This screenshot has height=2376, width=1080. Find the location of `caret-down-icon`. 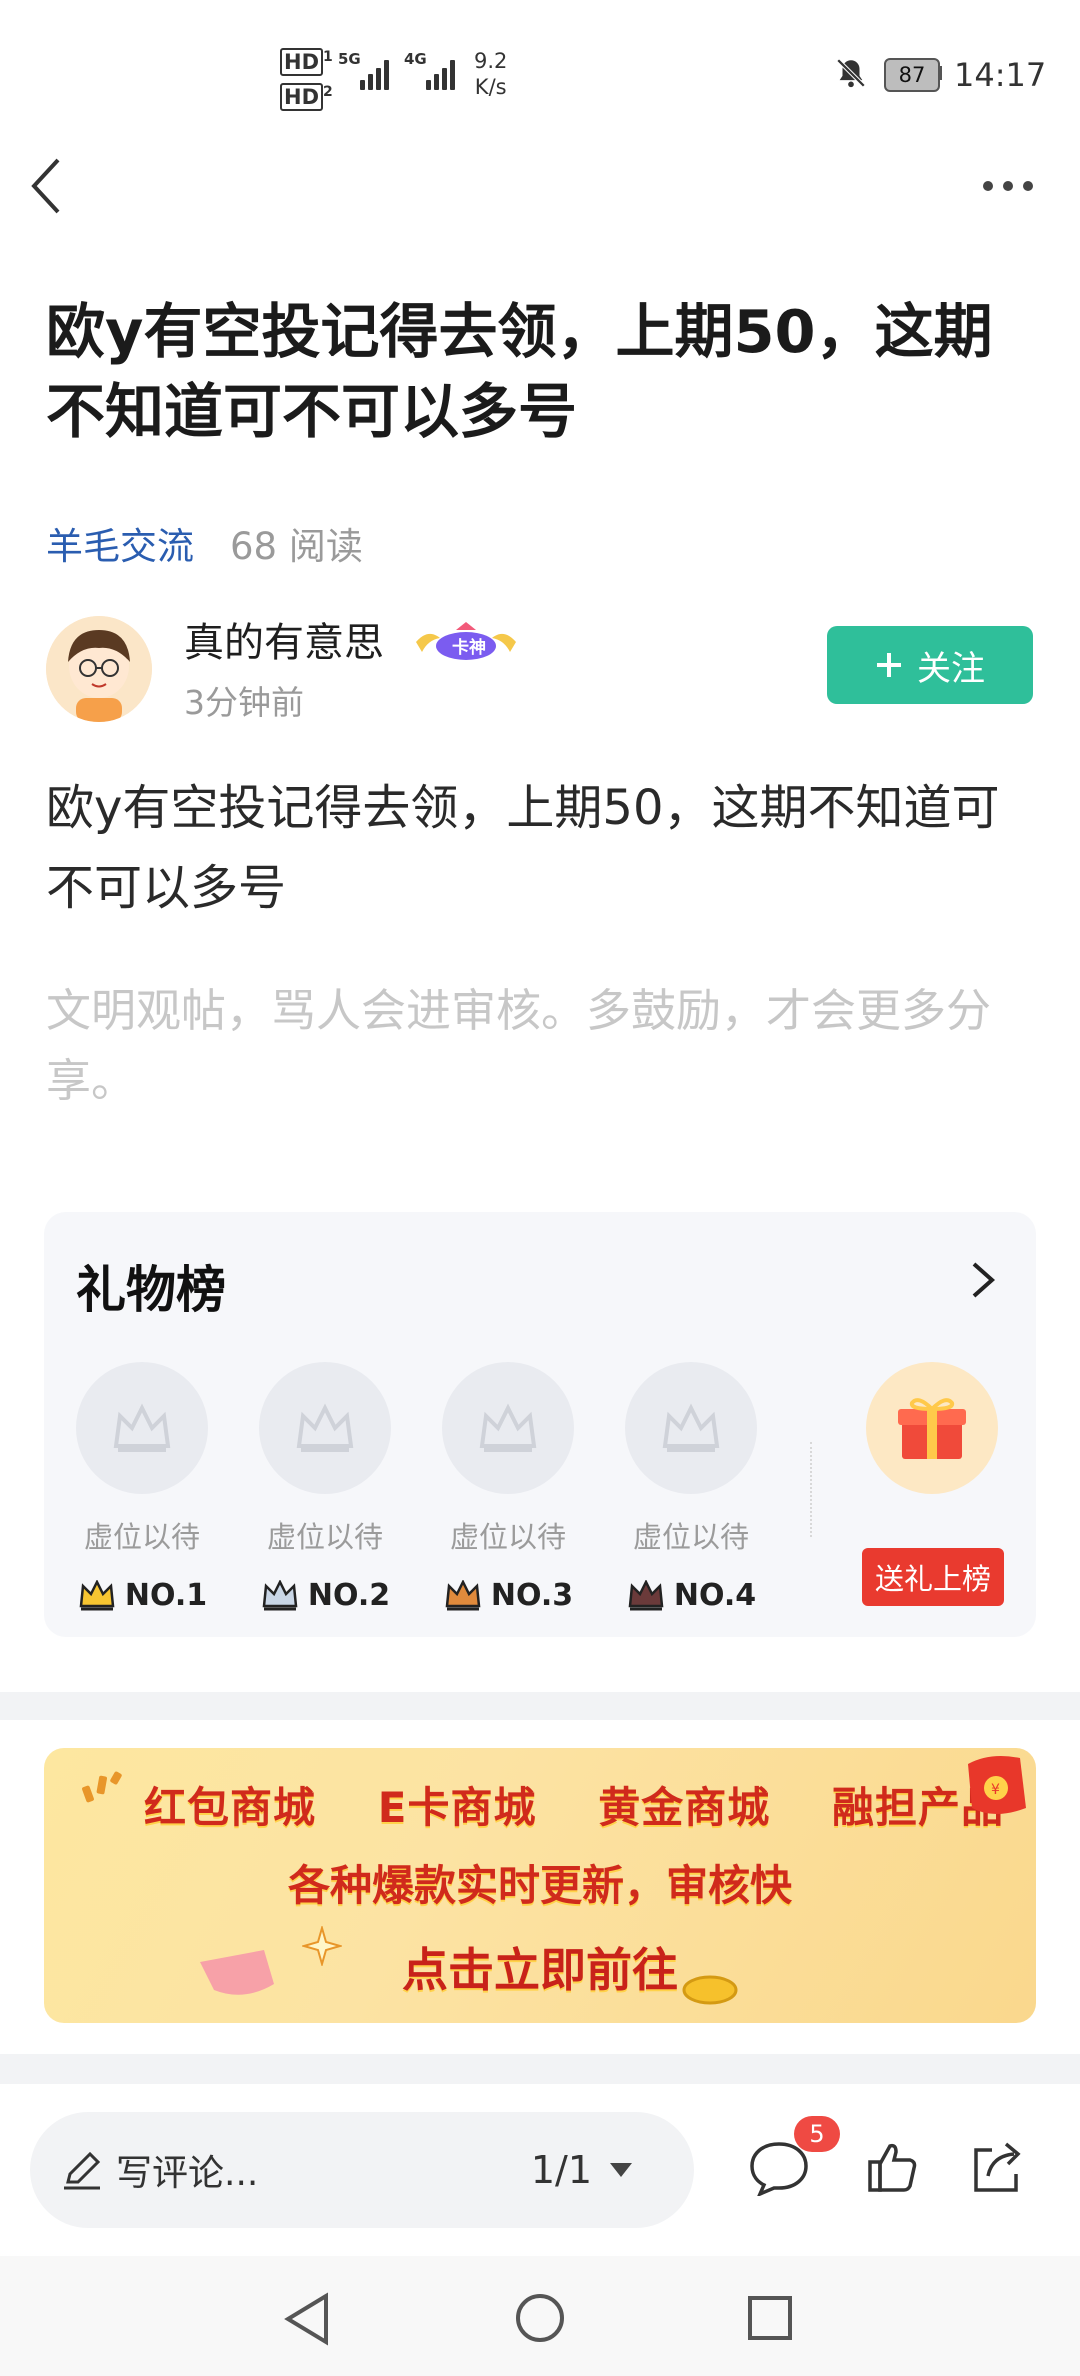

caret-down-icon is located at coordinates (621, 2170).